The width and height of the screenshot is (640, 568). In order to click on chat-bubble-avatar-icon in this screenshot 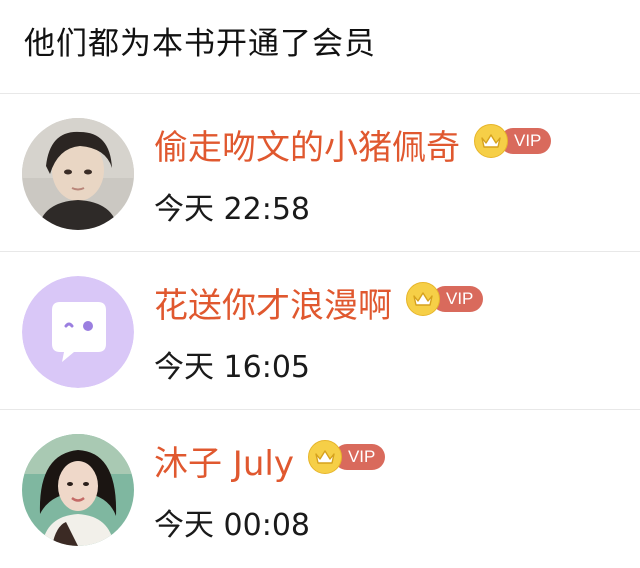, I will do `click(78, 332)`.